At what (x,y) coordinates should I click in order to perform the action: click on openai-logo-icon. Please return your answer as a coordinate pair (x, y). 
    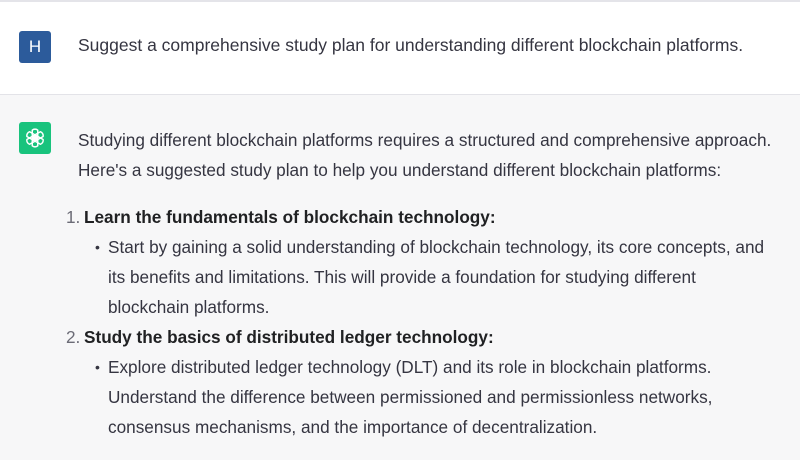
    Looking at the image, I should click on (35, 138).